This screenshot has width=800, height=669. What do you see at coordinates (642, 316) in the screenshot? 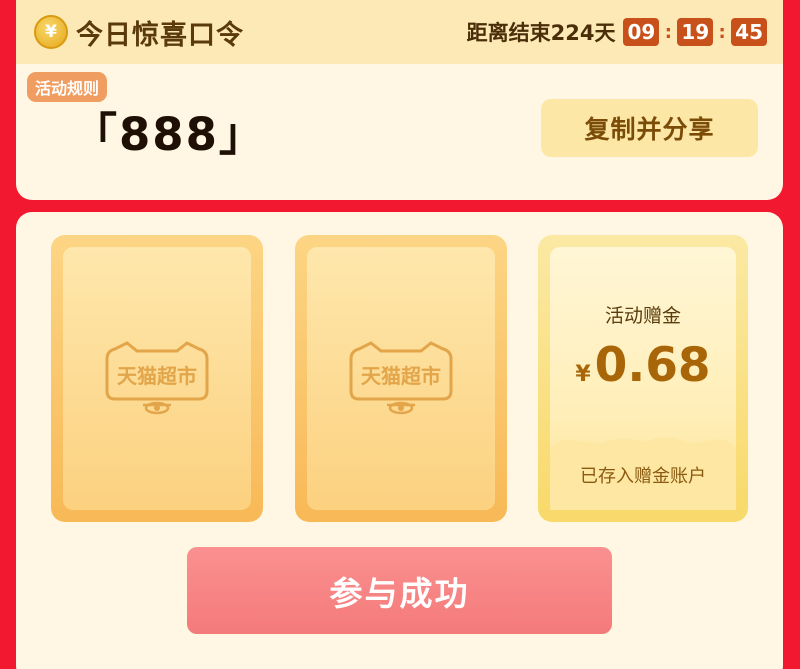
I see `bonus-label: 活动赠金` at bounding box center [642, 316].